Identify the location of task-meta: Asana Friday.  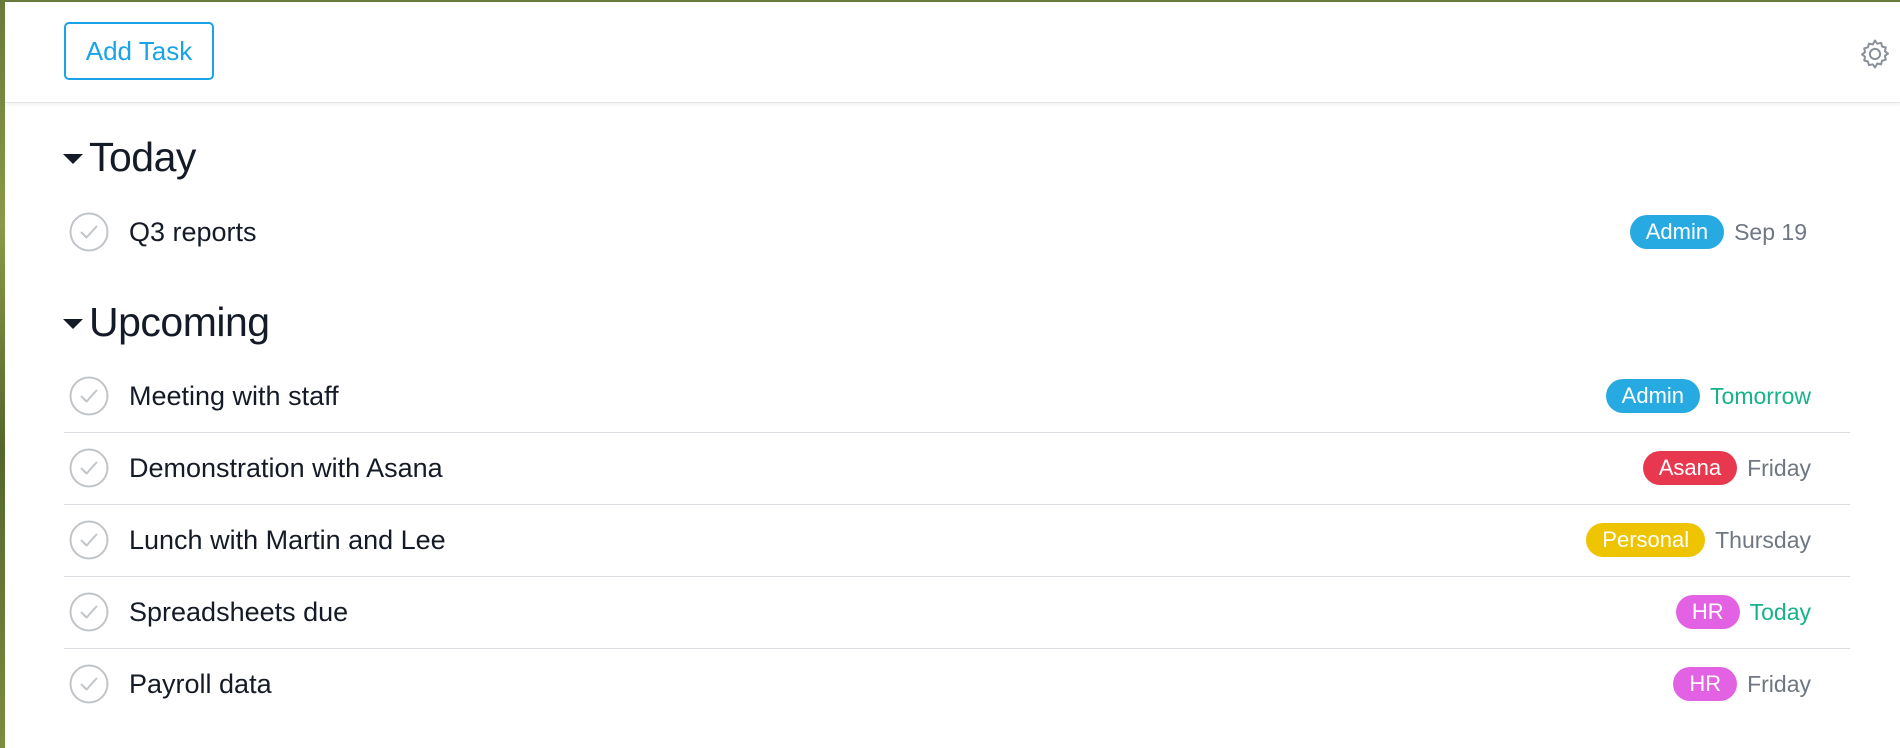
(1726, 468).